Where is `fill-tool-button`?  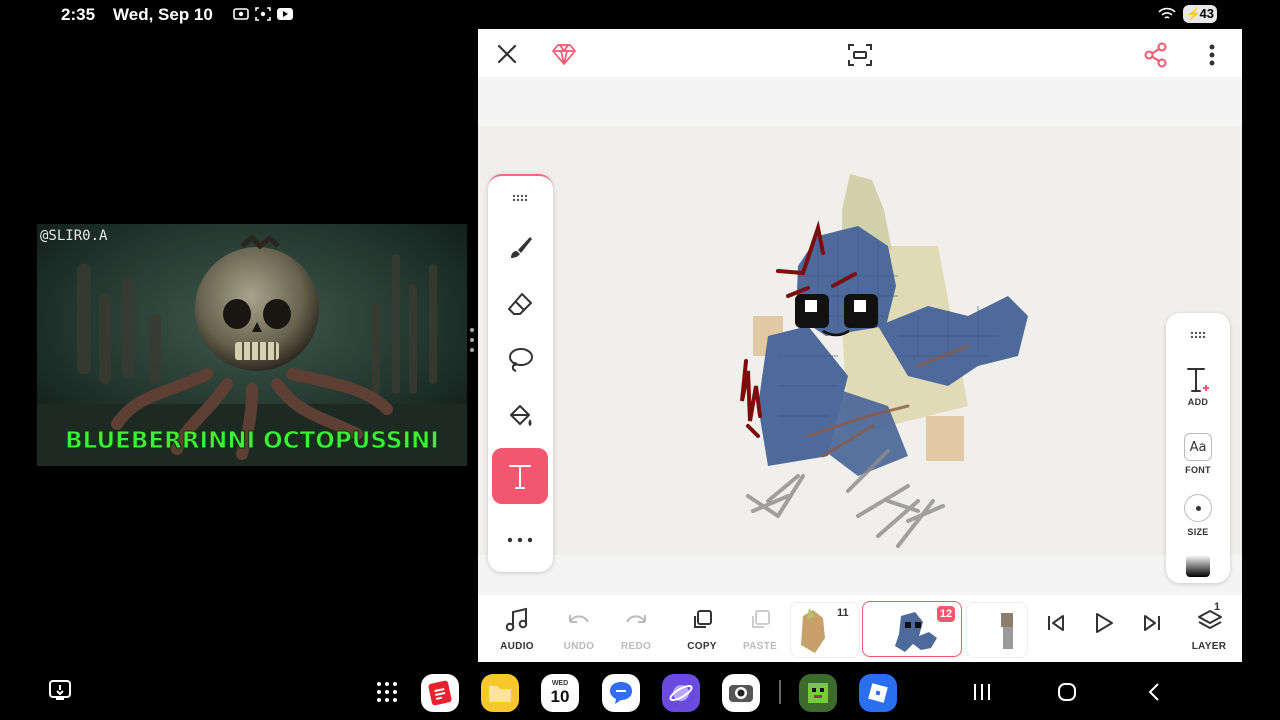 fill-tool-button is located at coordinates (520, 416).